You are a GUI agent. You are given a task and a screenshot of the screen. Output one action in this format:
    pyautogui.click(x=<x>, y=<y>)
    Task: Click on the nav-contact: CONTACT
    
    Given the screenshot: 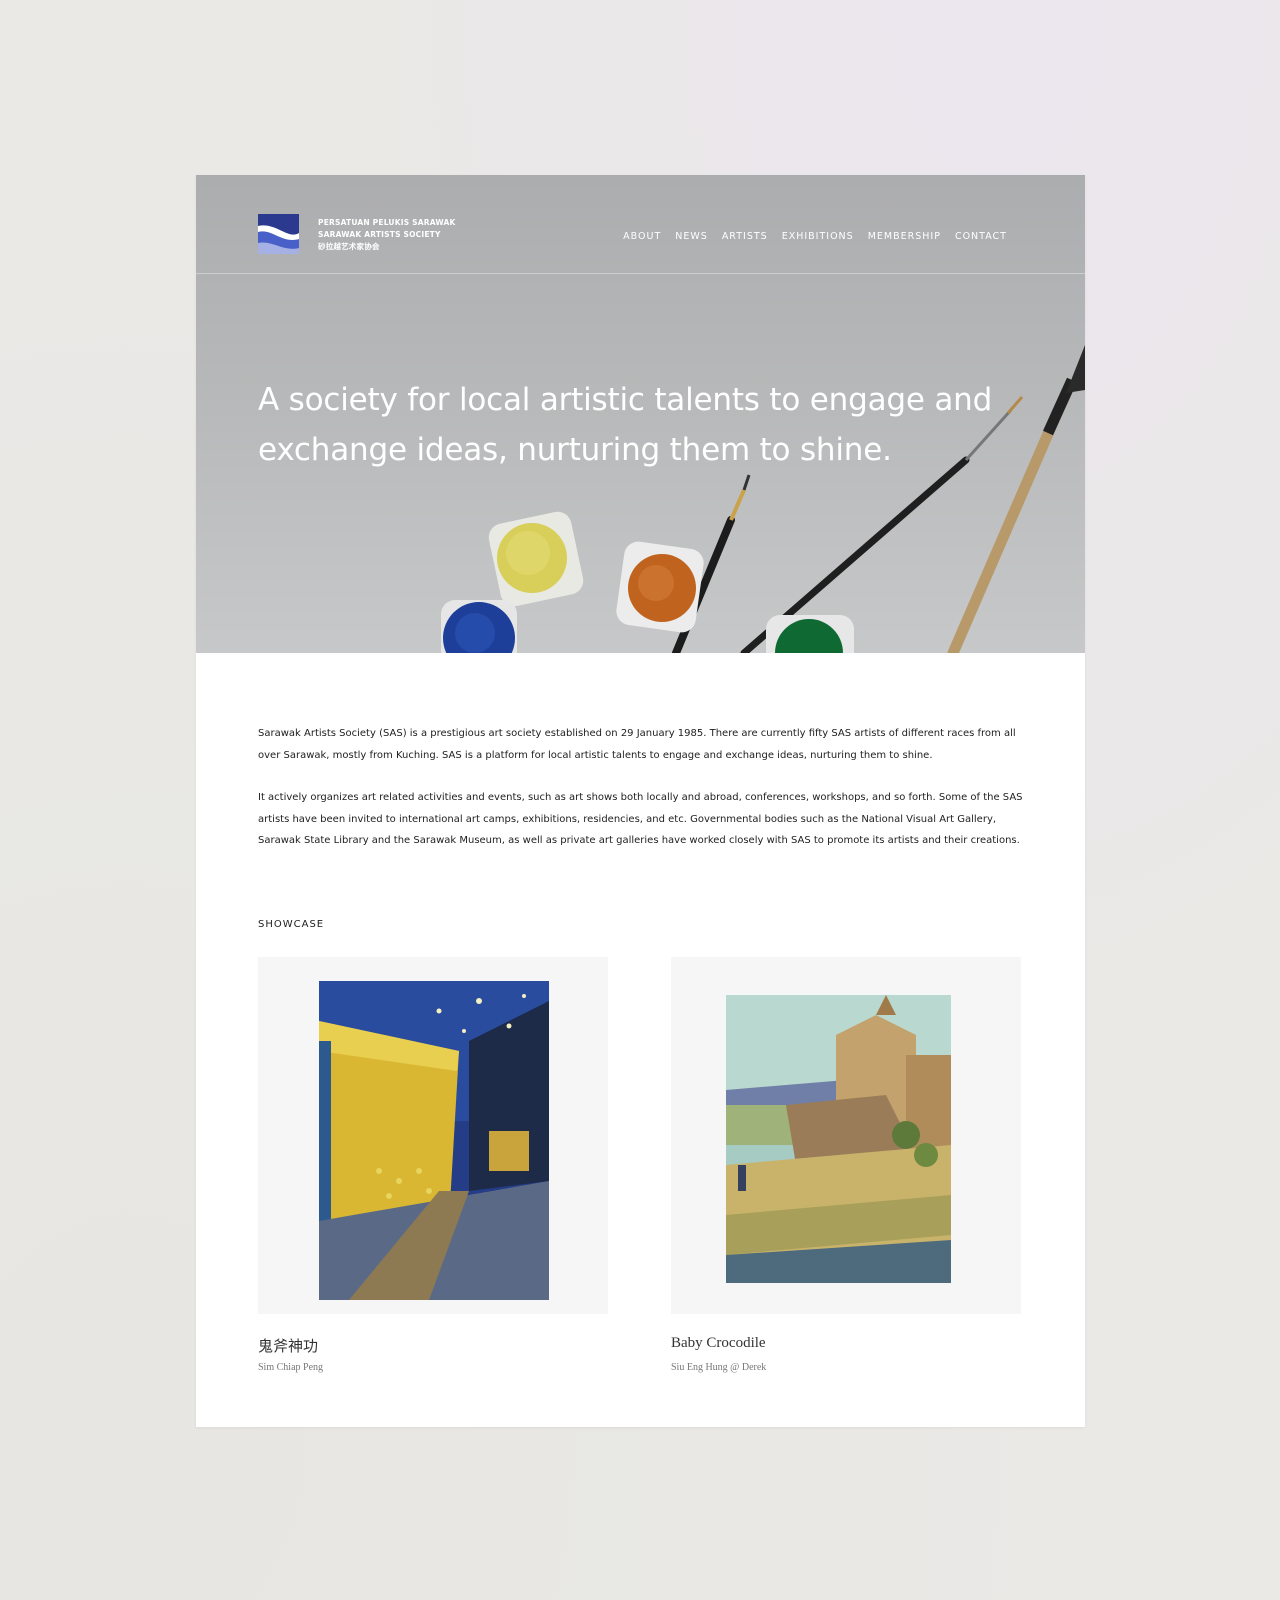 What is the action you would take?
    pyautogui.click(x=981, y=236)
    